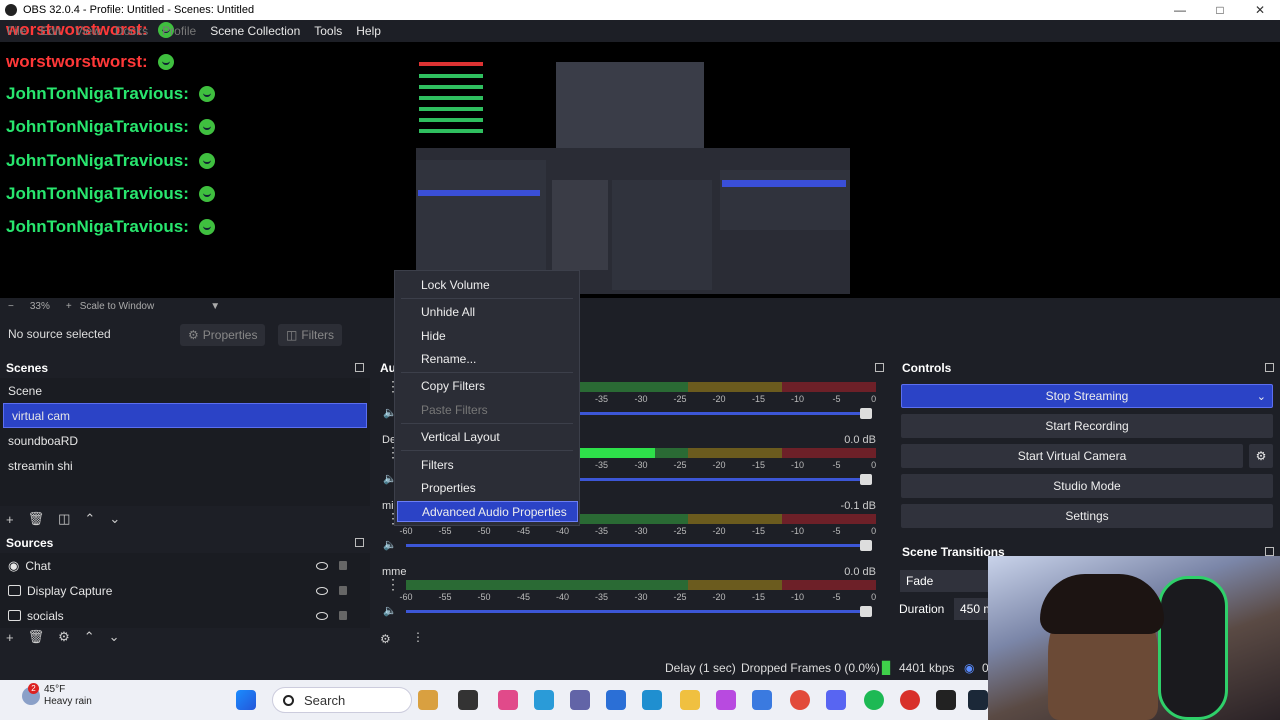 The height and width of the screenshot is (720, 1280). What do you see at coordinates (874, 597) in the screenshot?
I see `scale-tick-label: 0` at bounding box center [874, 597].